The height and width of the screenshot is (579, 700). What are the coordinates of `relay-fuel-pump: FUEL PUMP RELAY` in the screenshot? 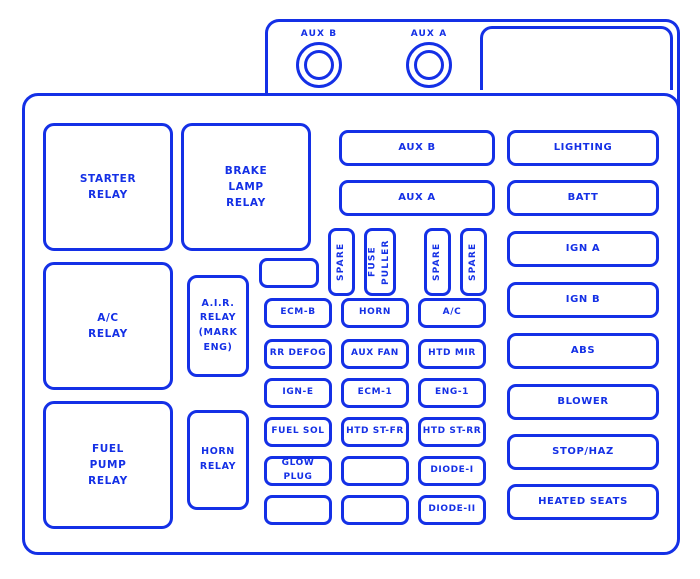 It's located at (108, 465).